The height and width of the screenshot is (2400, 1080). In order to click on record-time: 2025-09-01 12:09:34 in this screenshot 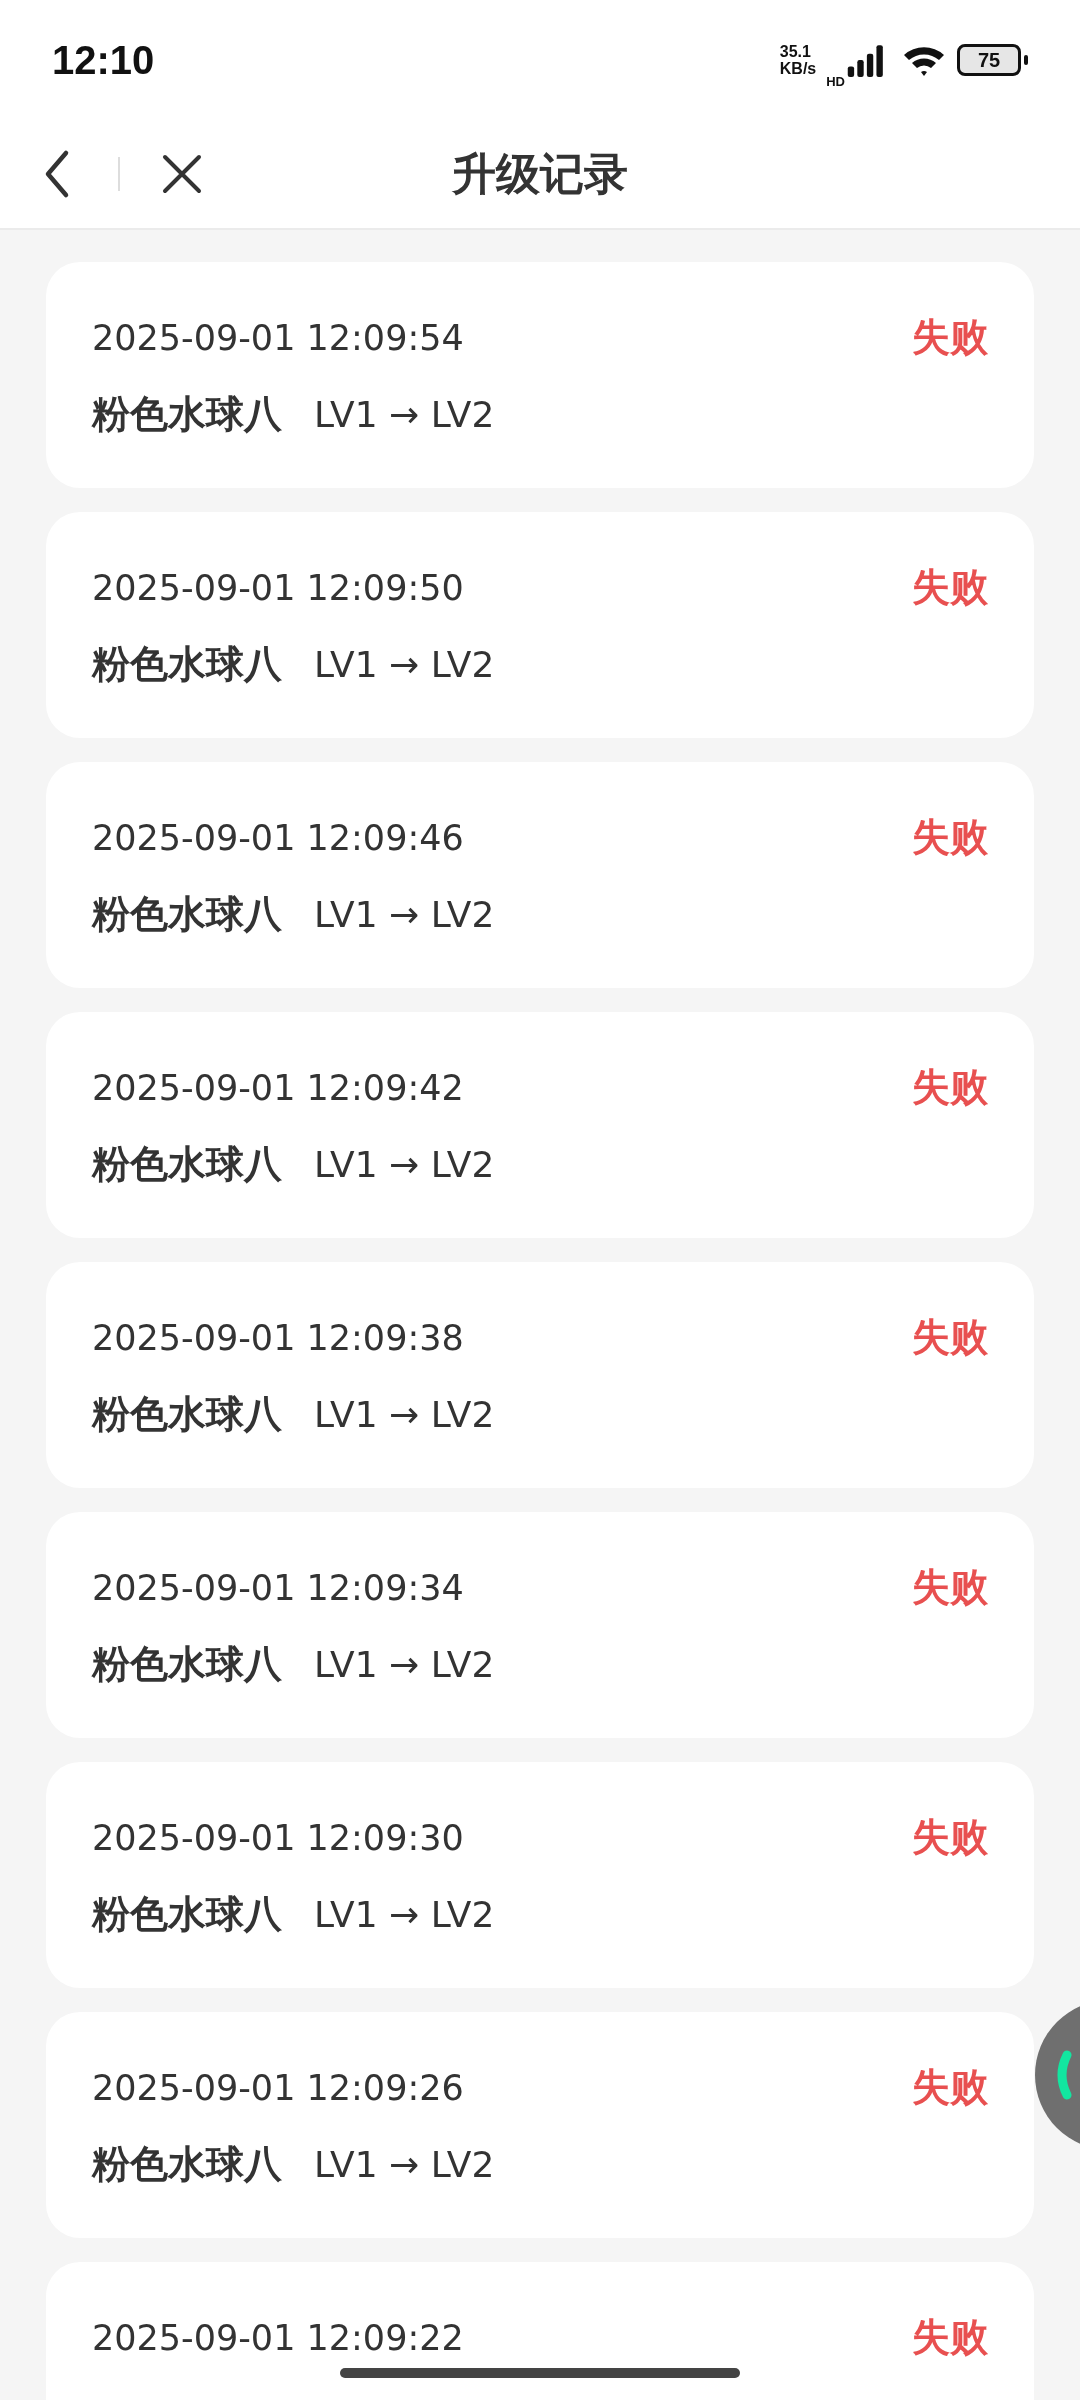, I will do `click(278, 1587)`.